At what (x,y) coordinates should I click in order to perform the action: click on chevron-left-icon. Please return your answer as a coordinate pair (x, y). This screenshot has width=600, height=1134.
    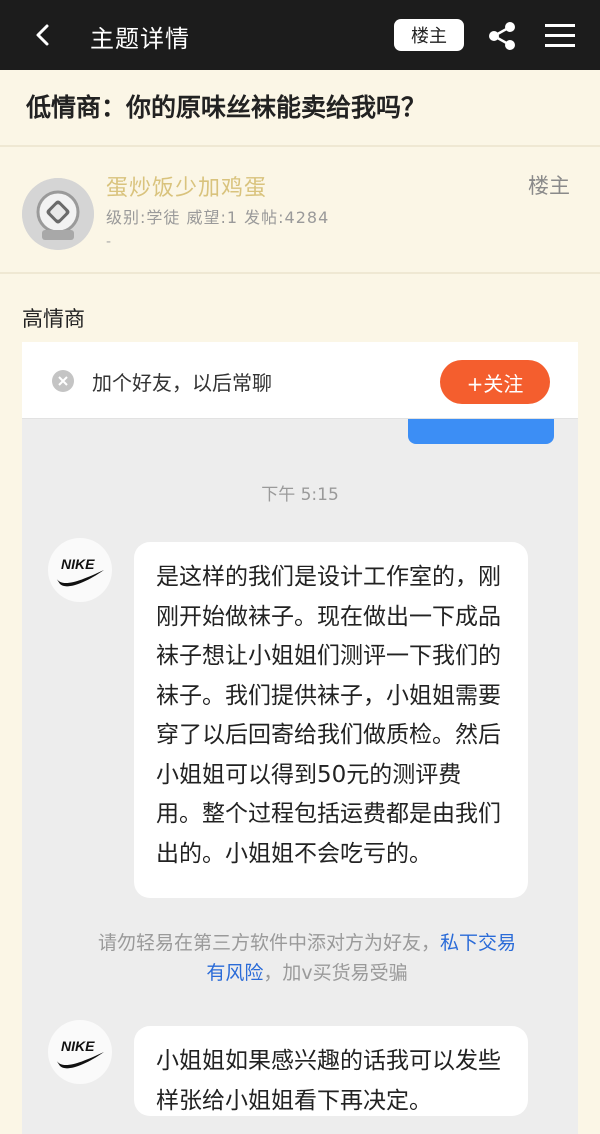
    Looking at the image, I should click on (43, 35).